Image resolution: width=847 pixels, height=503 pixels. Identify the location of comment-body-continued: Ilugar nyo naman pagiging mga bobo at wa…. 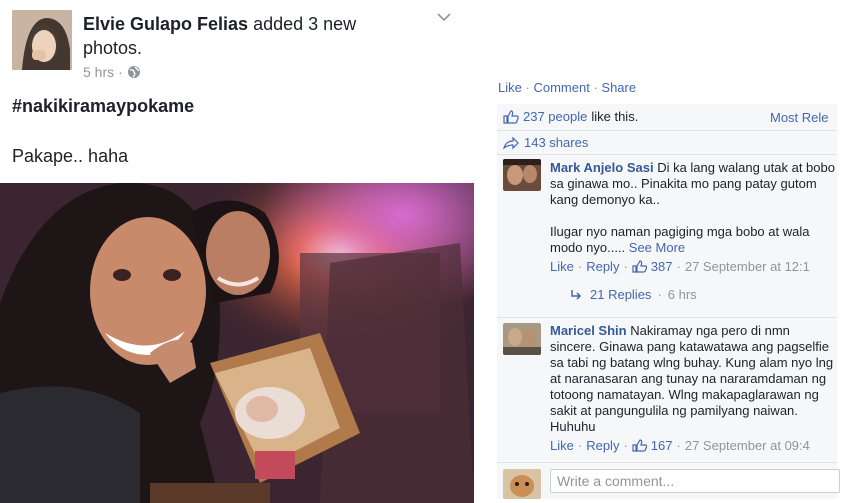
(680, 239).